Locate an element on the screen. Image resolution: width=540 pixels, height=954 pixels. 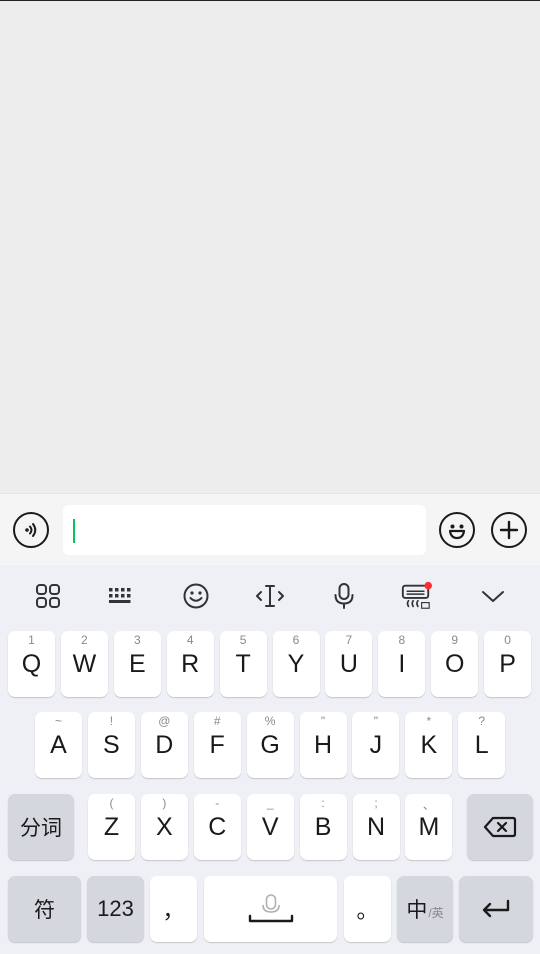
key-l: ? L is located at coordinates (482, 745).